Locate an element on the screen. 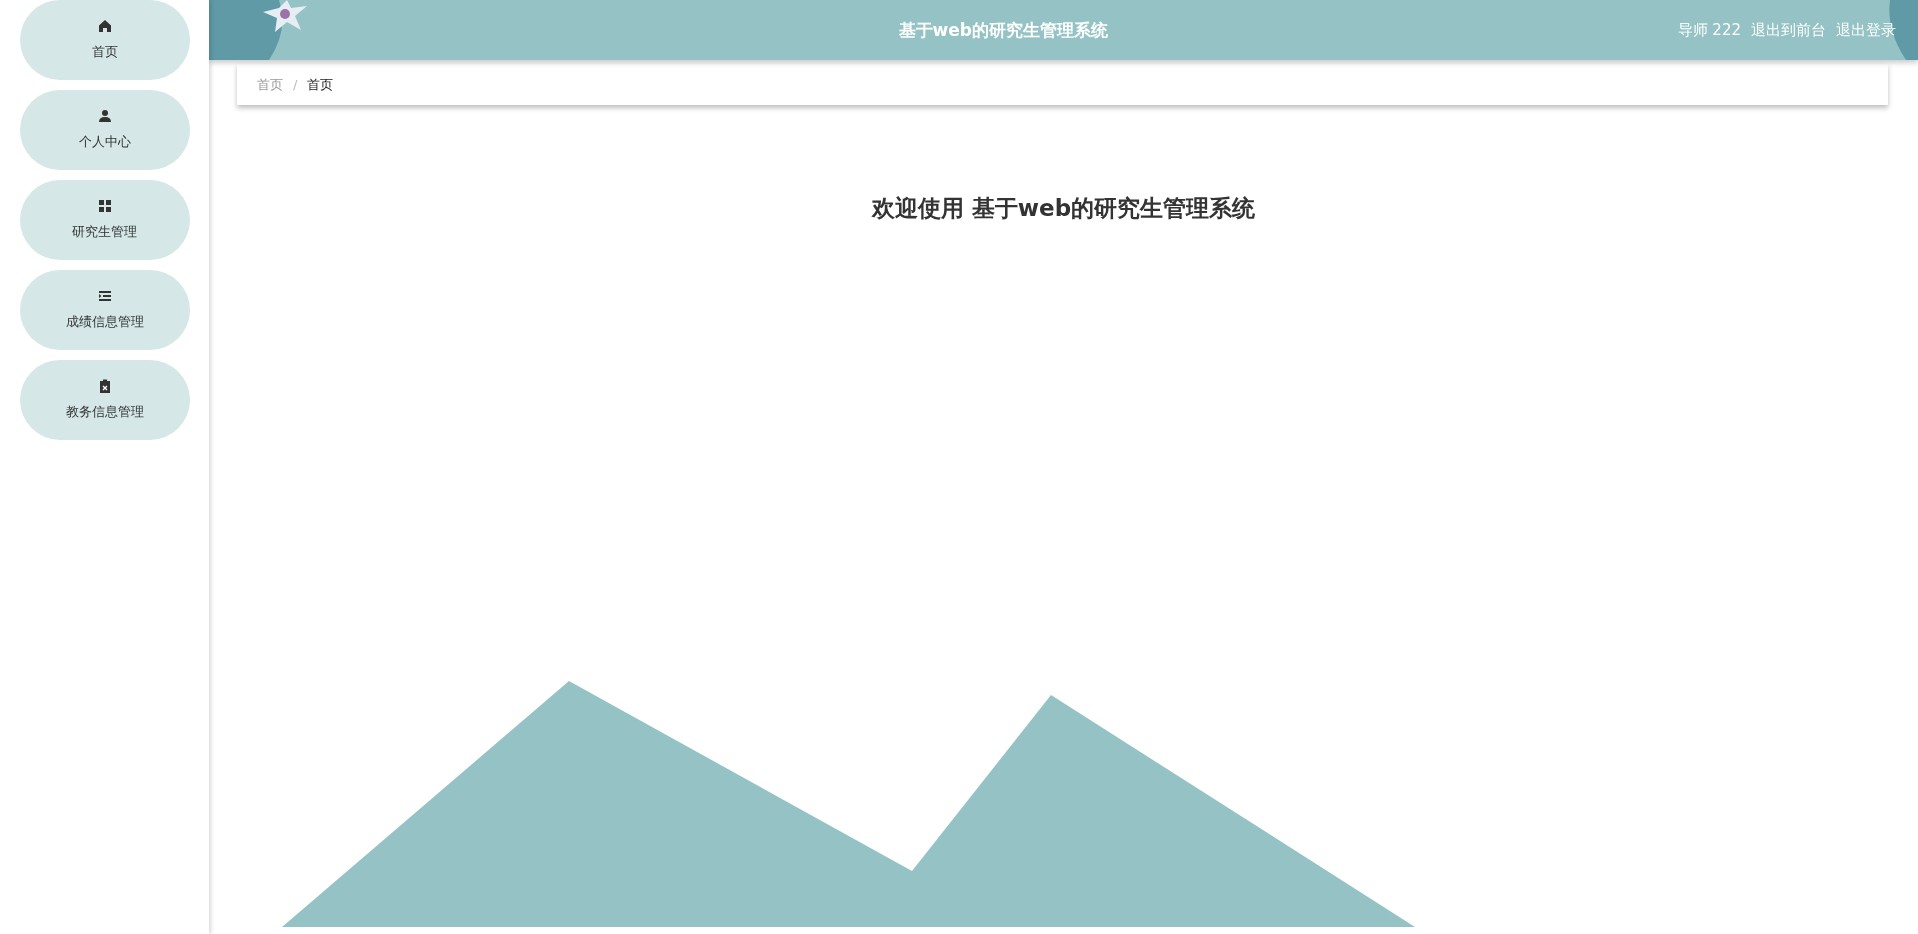 Image resolution: width=1918 pixels, height=934 pixels. app-title: 基于web的研究生管理系统 is located at coordinates (1003, 30).